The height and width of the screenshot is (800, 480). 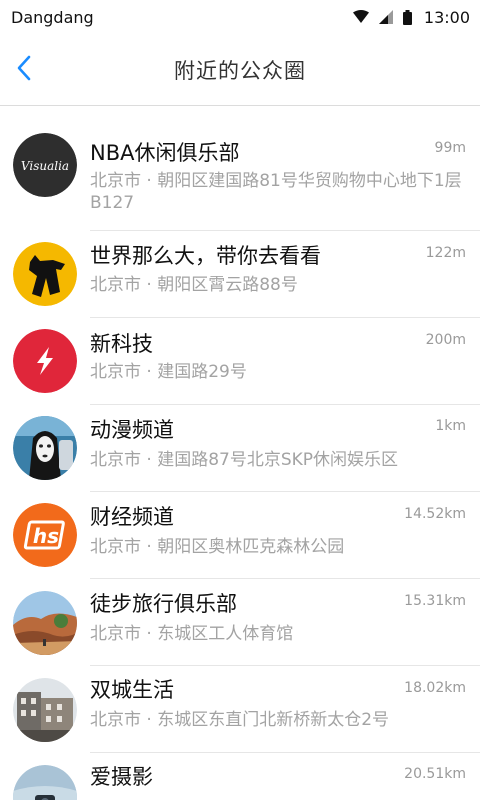 I want to click on circle-name: 世界那么大，带你去看看, so click(x=205, y=256).